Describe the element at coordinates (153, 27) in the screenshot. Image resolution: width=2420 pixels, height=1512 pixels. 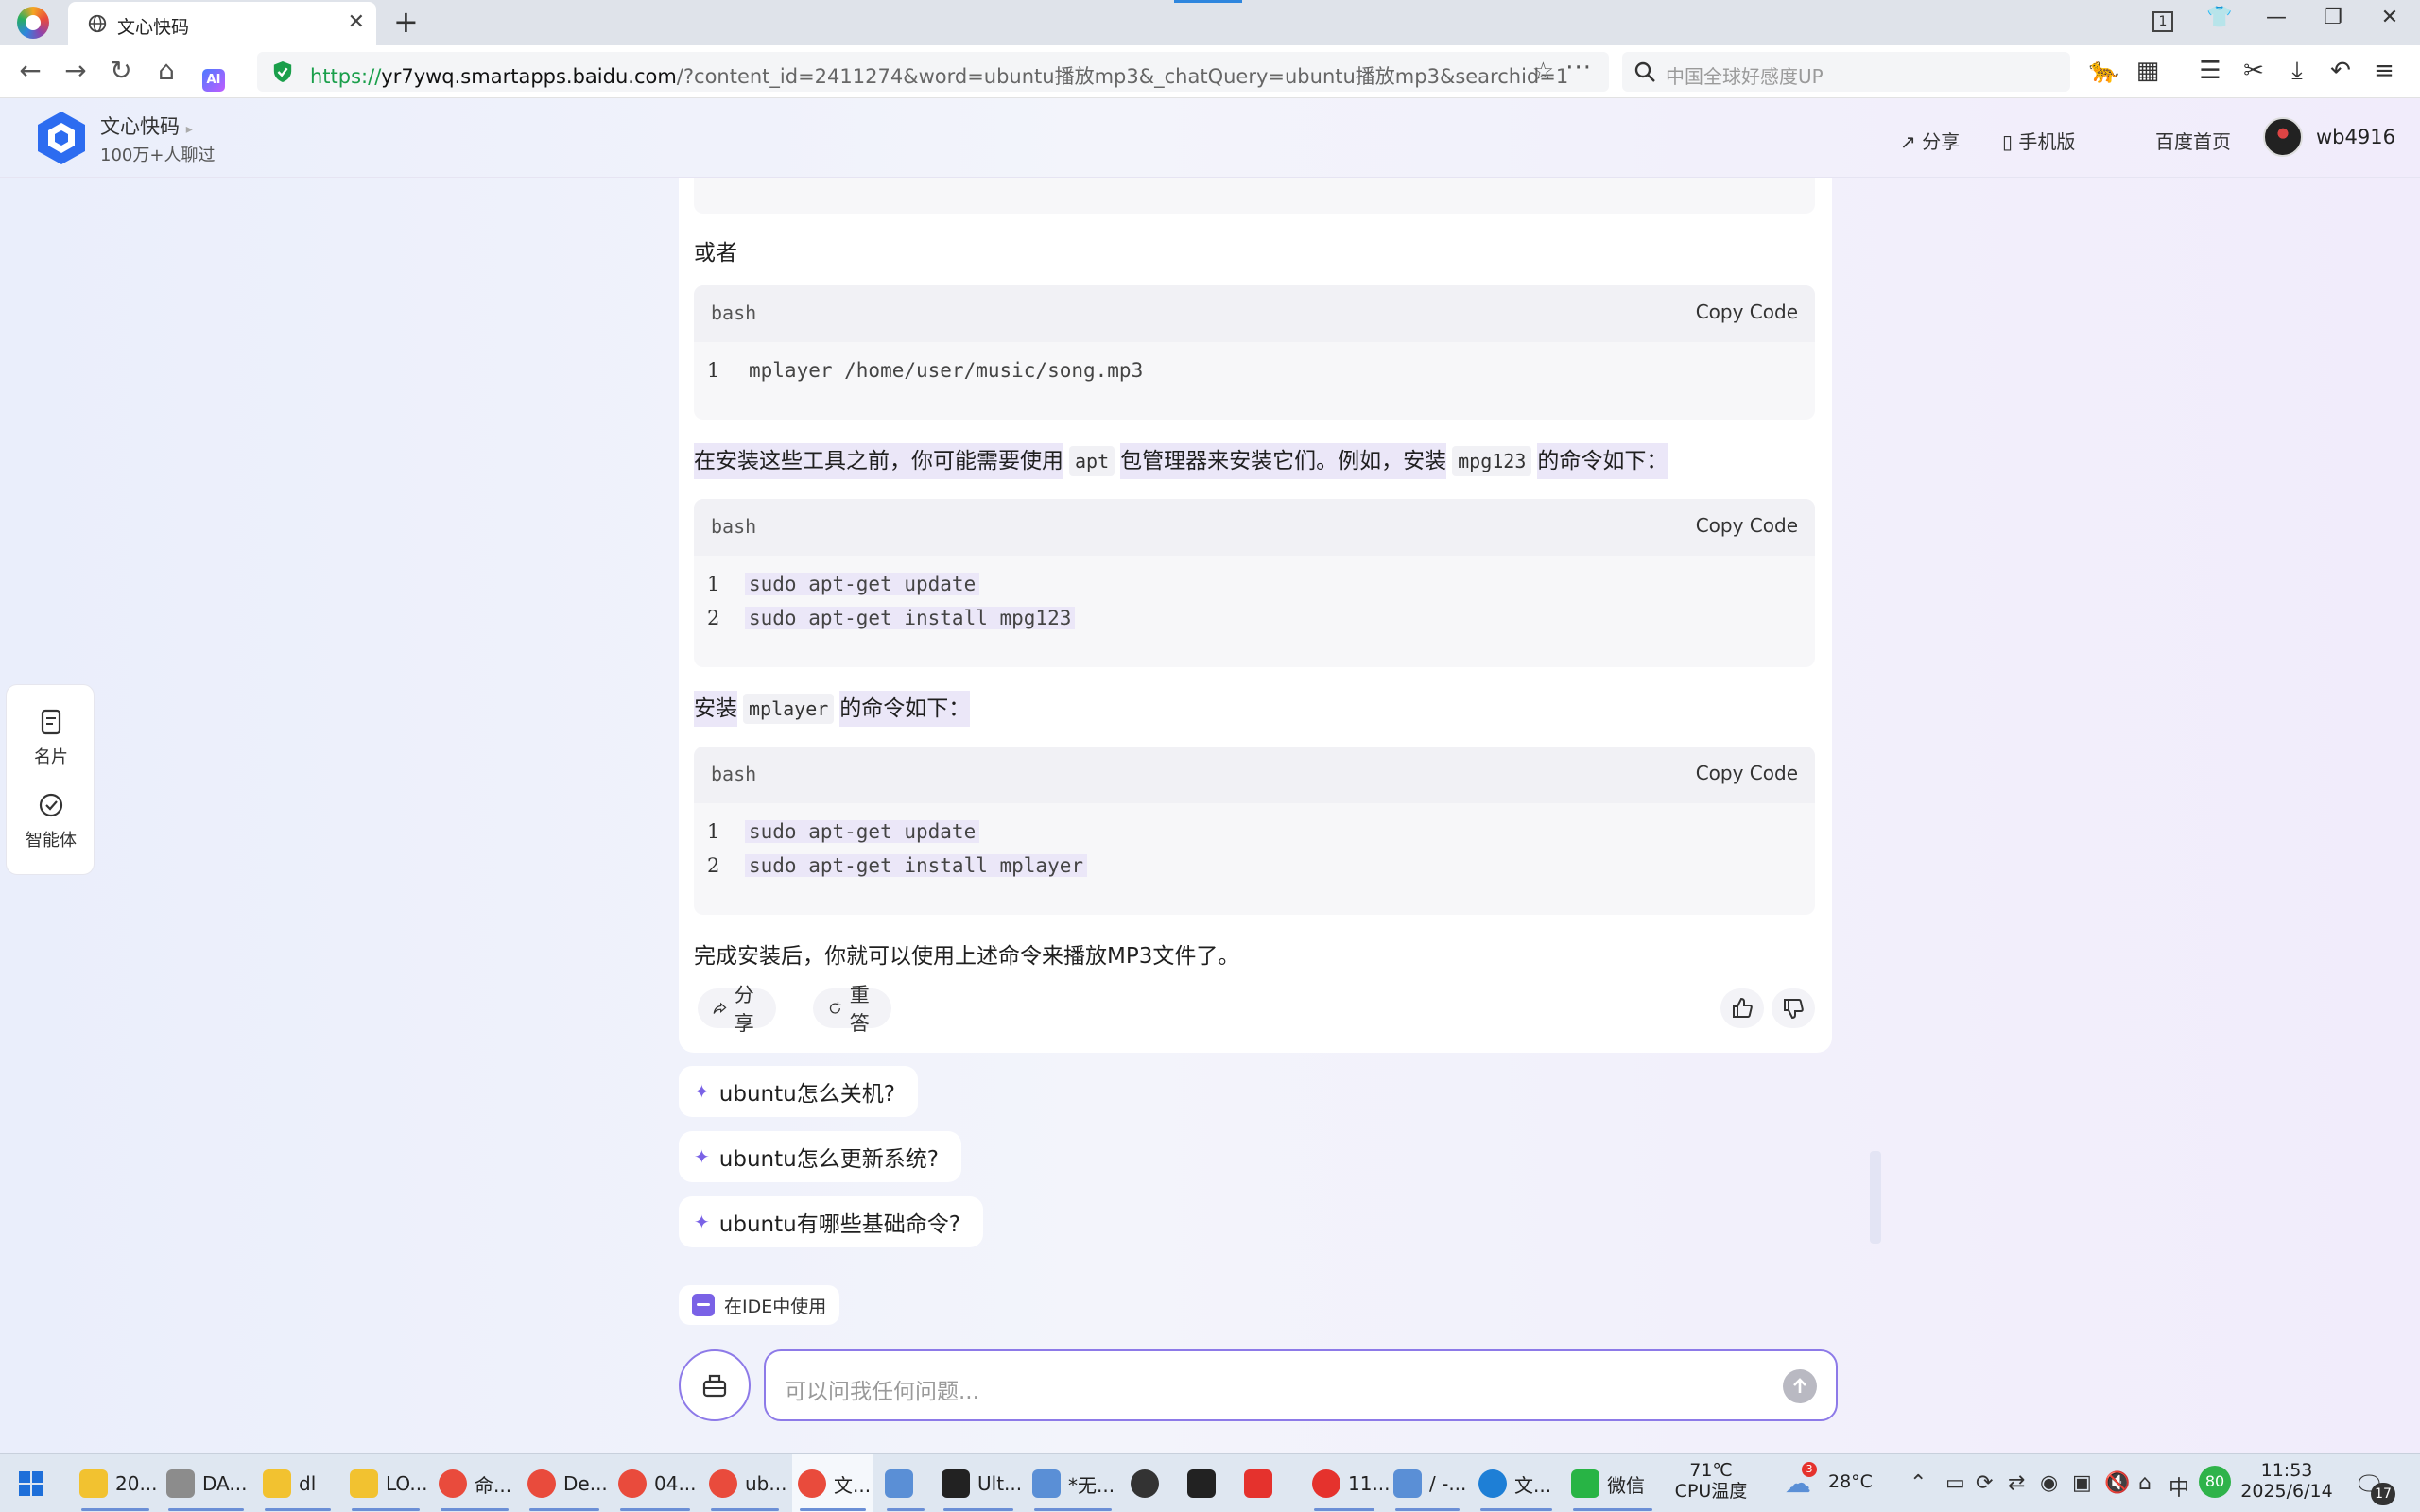
I see `tab-title: 文心快码` at that location.